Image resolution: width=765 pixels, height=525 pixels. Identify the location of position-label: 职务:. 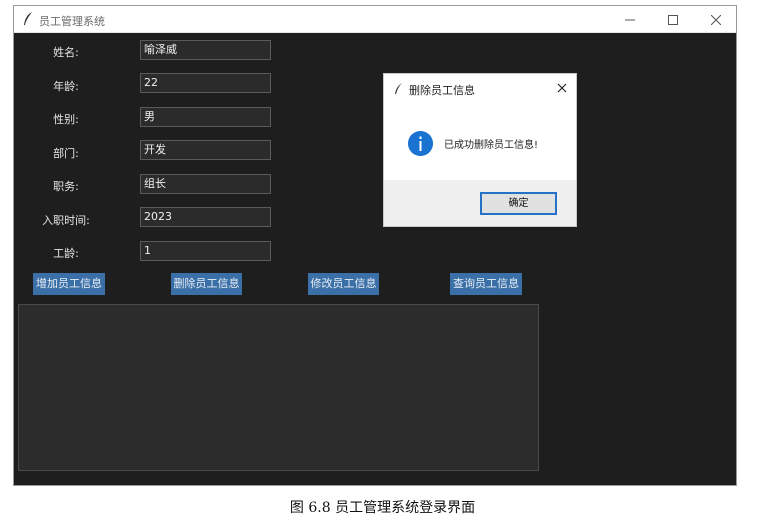
(66, 186).